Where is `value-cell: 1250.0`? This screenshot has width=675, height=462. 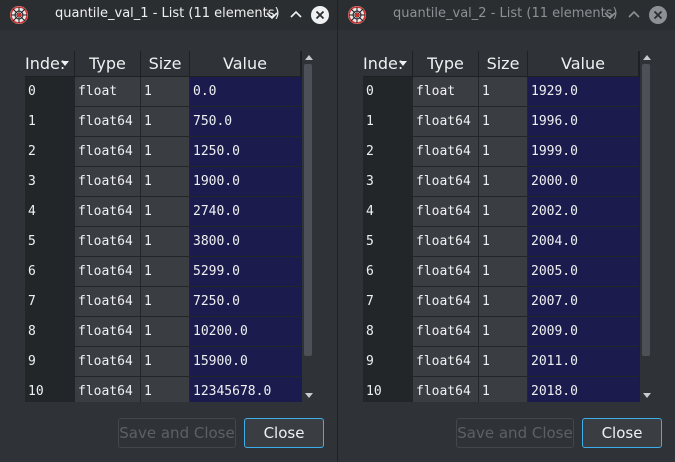
value-cell: 1250.0 is located at coordinates (245, 151).